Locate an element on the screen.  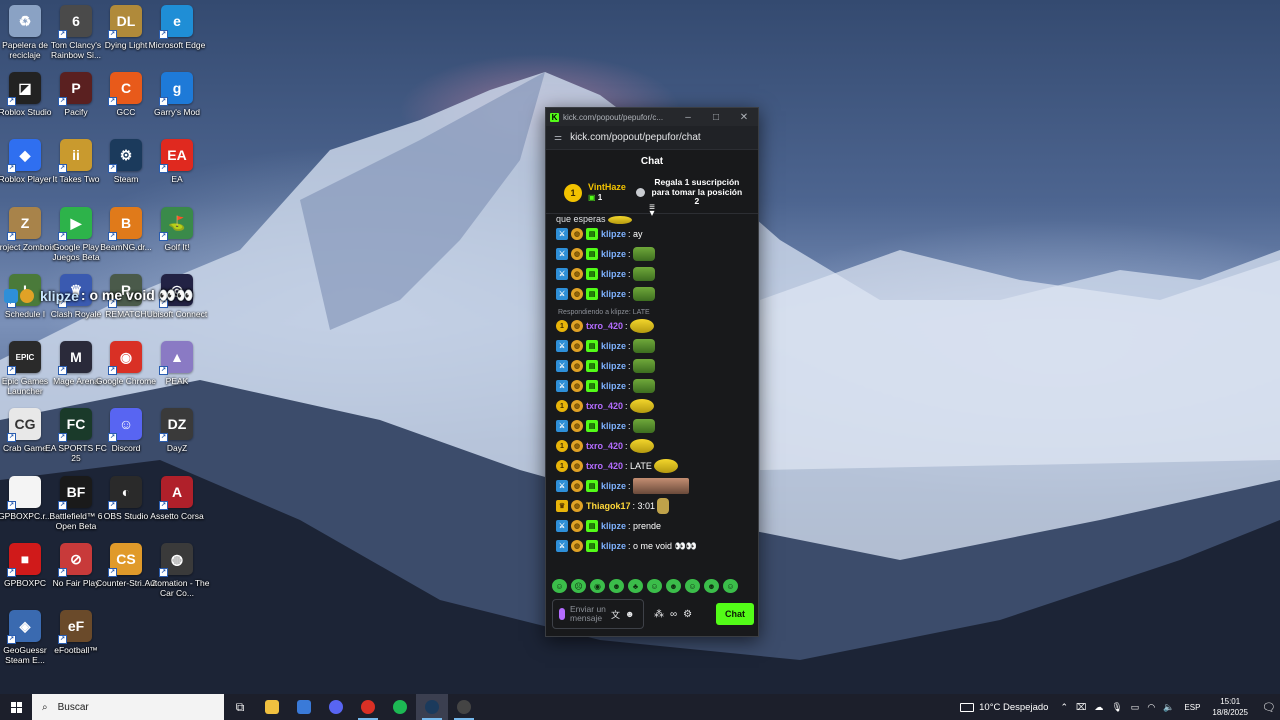
chat-message: ⚔ ◍ ▤ klipze: ay is located at coordinates (657, 234).